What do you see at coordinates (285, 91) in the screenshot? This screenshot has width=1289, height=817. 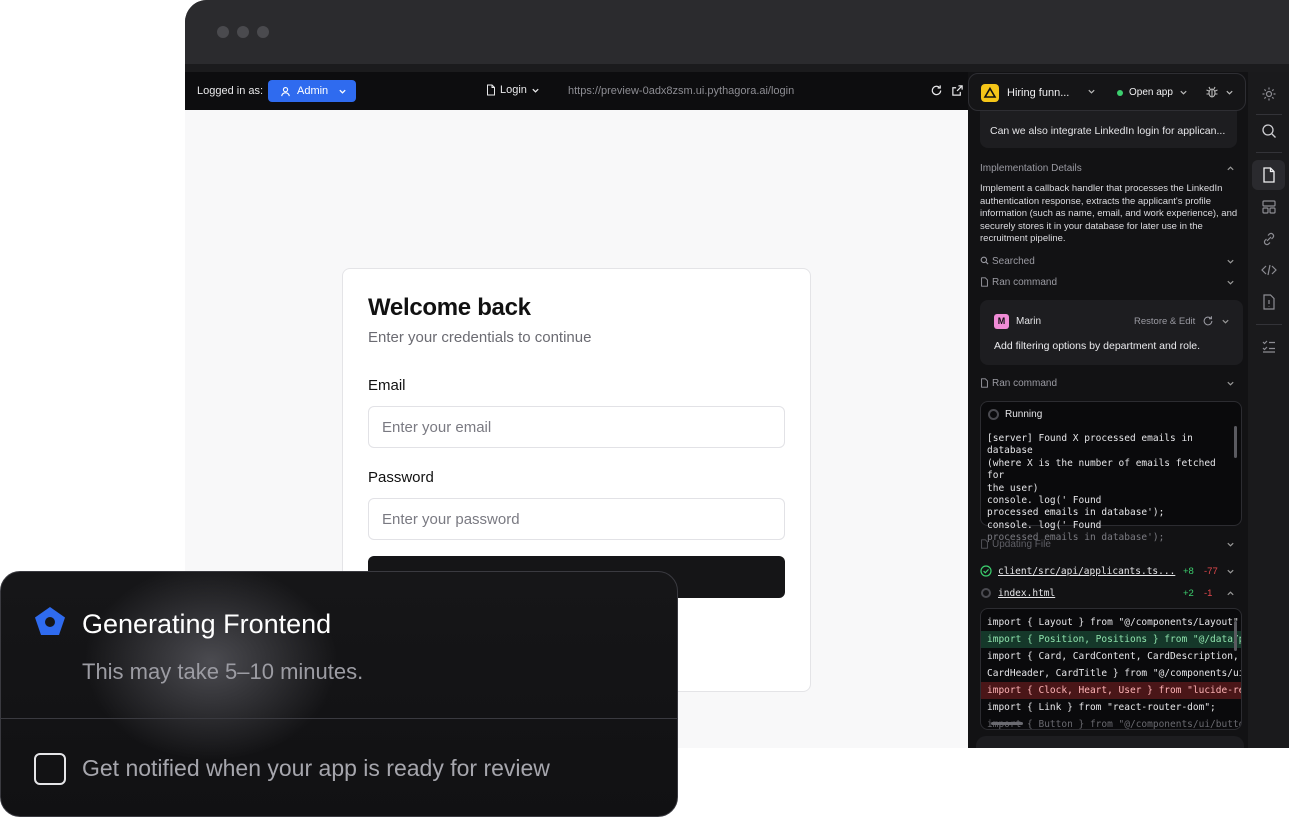 I see `user-icon` at bounding box center [285, 91].